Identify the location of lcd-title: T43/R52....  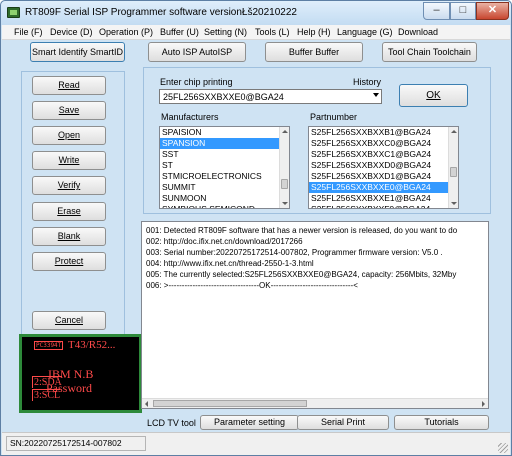
(92, 345).